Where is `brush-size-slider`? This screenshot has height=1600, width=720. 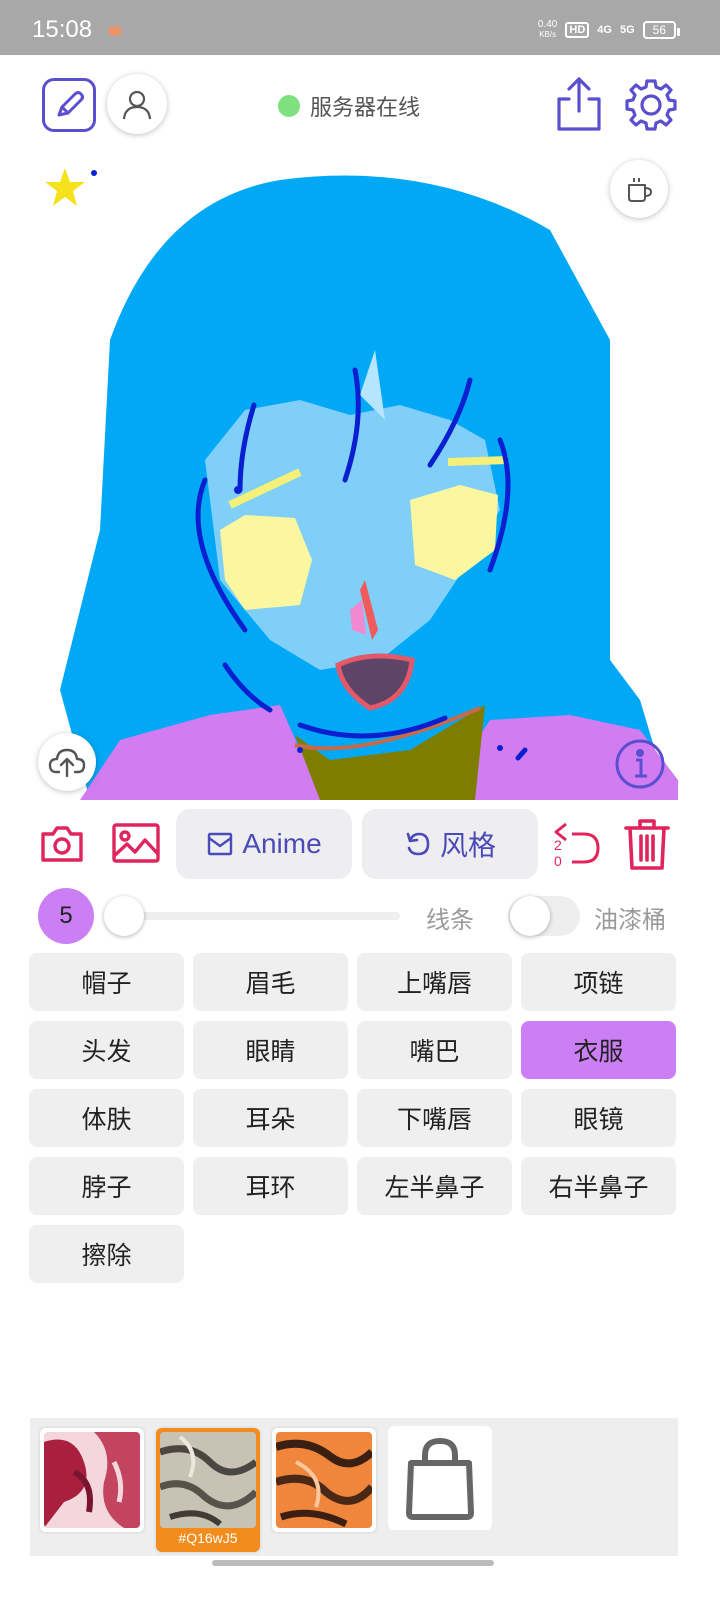 brush-size-slider is located at coordinates (254, 916).